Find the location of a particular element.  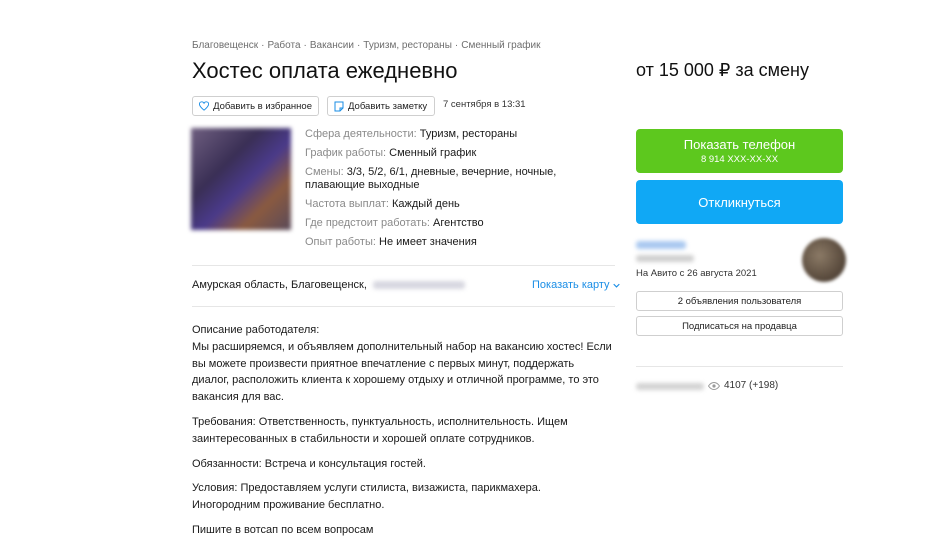

param-row: Частота выплат: Каждый день is located at coordinates (382, 204).